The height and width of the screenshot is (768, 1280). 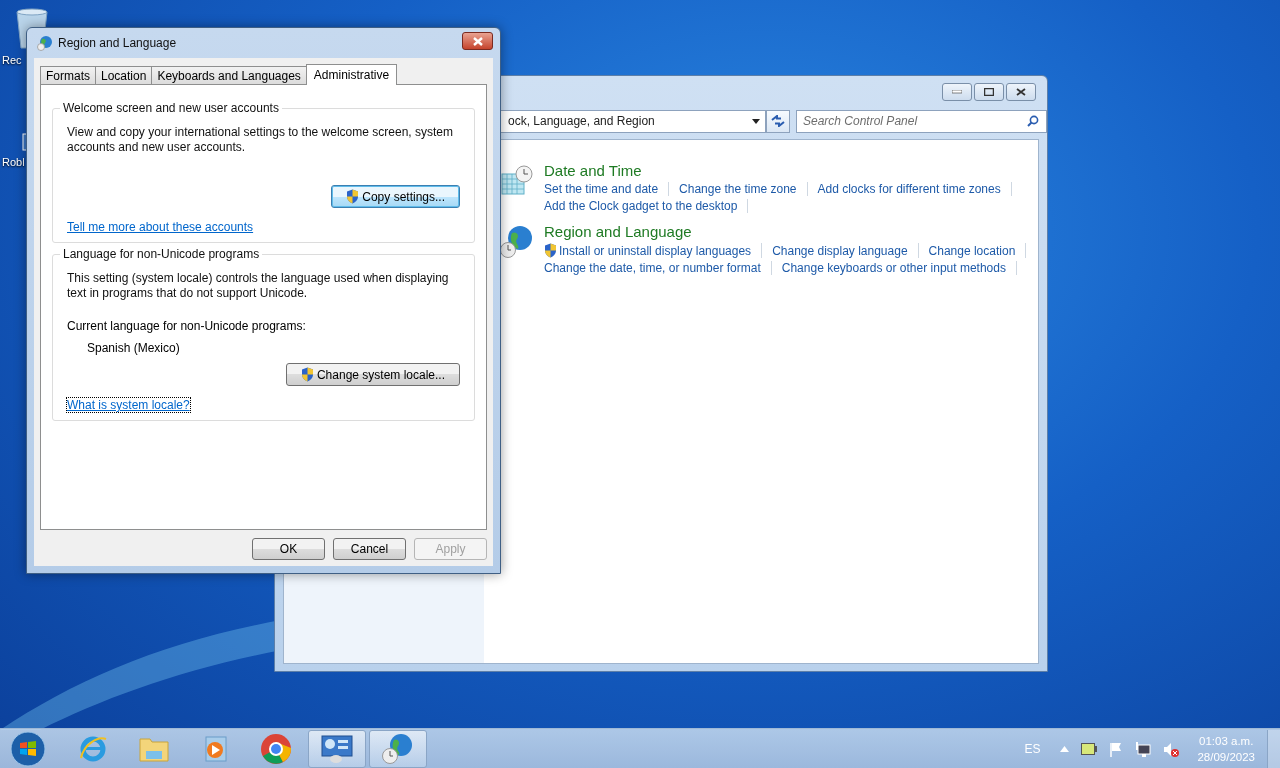 I want to click on network-icon, so click(x=1143, y=749).